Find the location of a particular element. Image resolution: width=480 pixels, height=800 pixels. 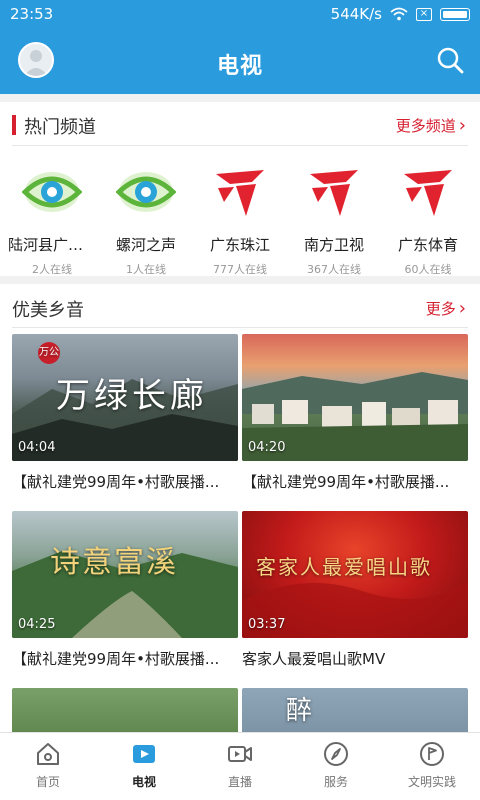

channel-name: 南方卫视 is located at coordinates (333, 245).